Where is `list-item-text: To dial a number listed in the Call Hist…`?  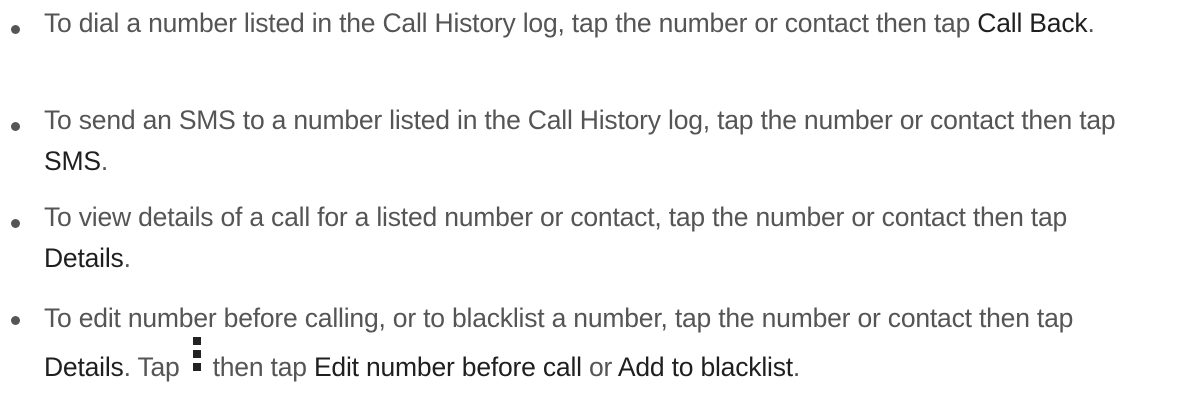
list-item-text: To dial a number listed in the Call Hist… is located at coordinates (599, 23).